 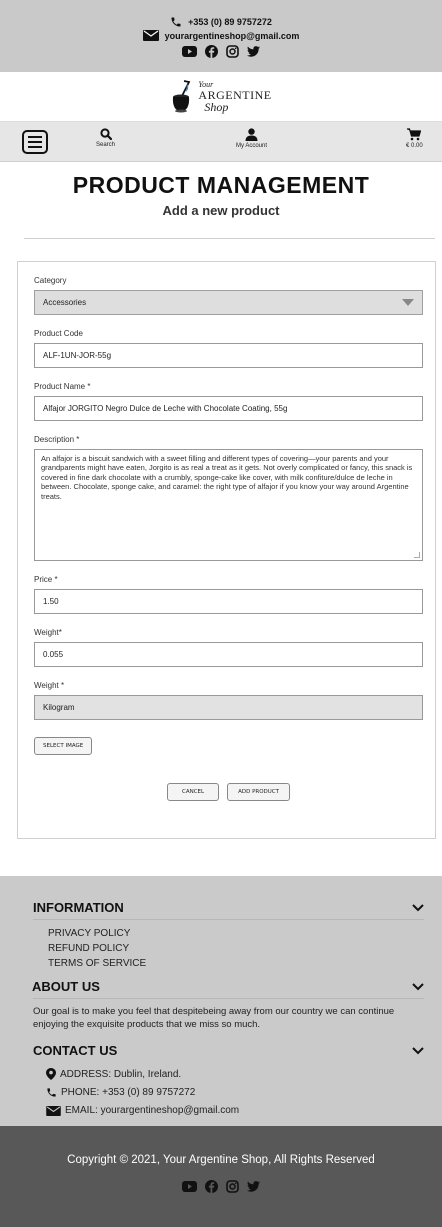 What do you see at coordinates (193, 792) in the screenshot?
I see `cancel-button: CANCEL` at bounding box center [193, 792].